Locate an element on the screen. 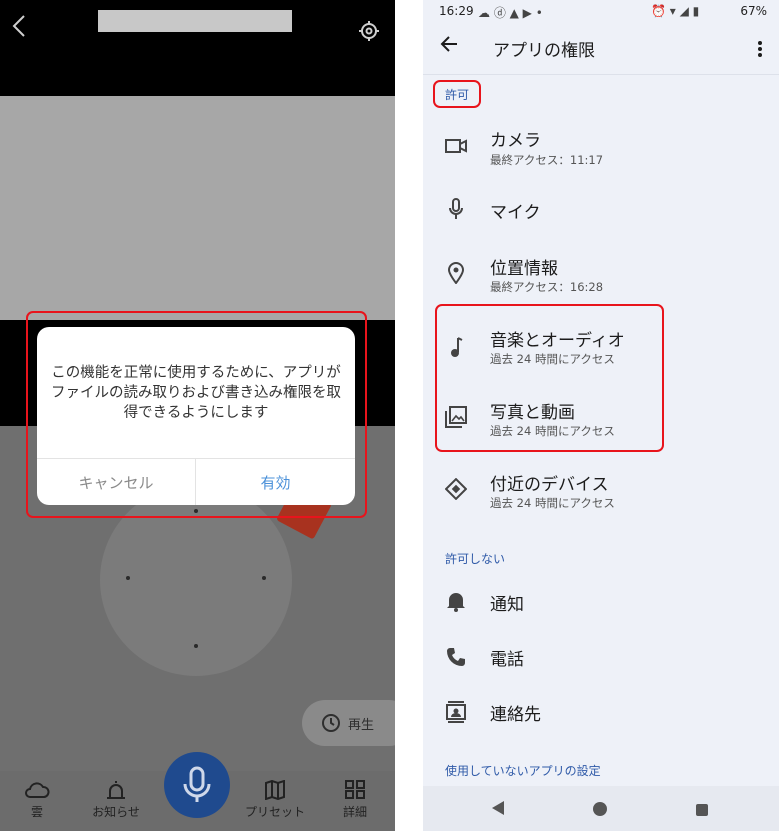  grid-icon is located at coordinates (355, 789).